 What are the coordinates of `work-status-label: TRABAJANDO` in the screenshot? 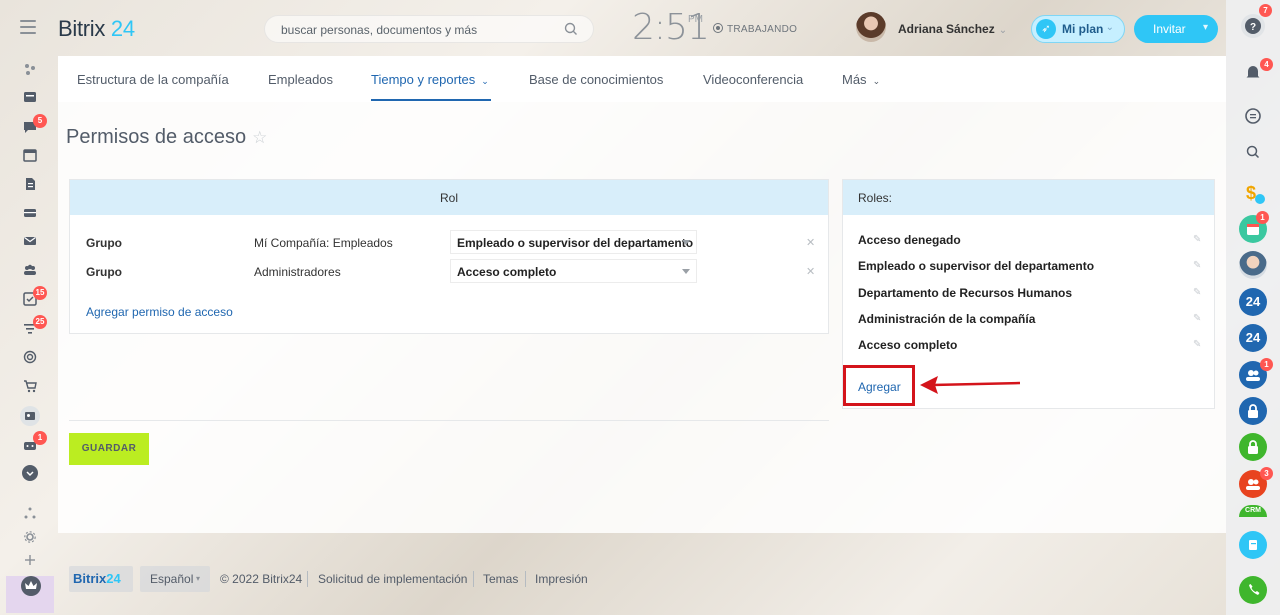 It's located at (762, 29).